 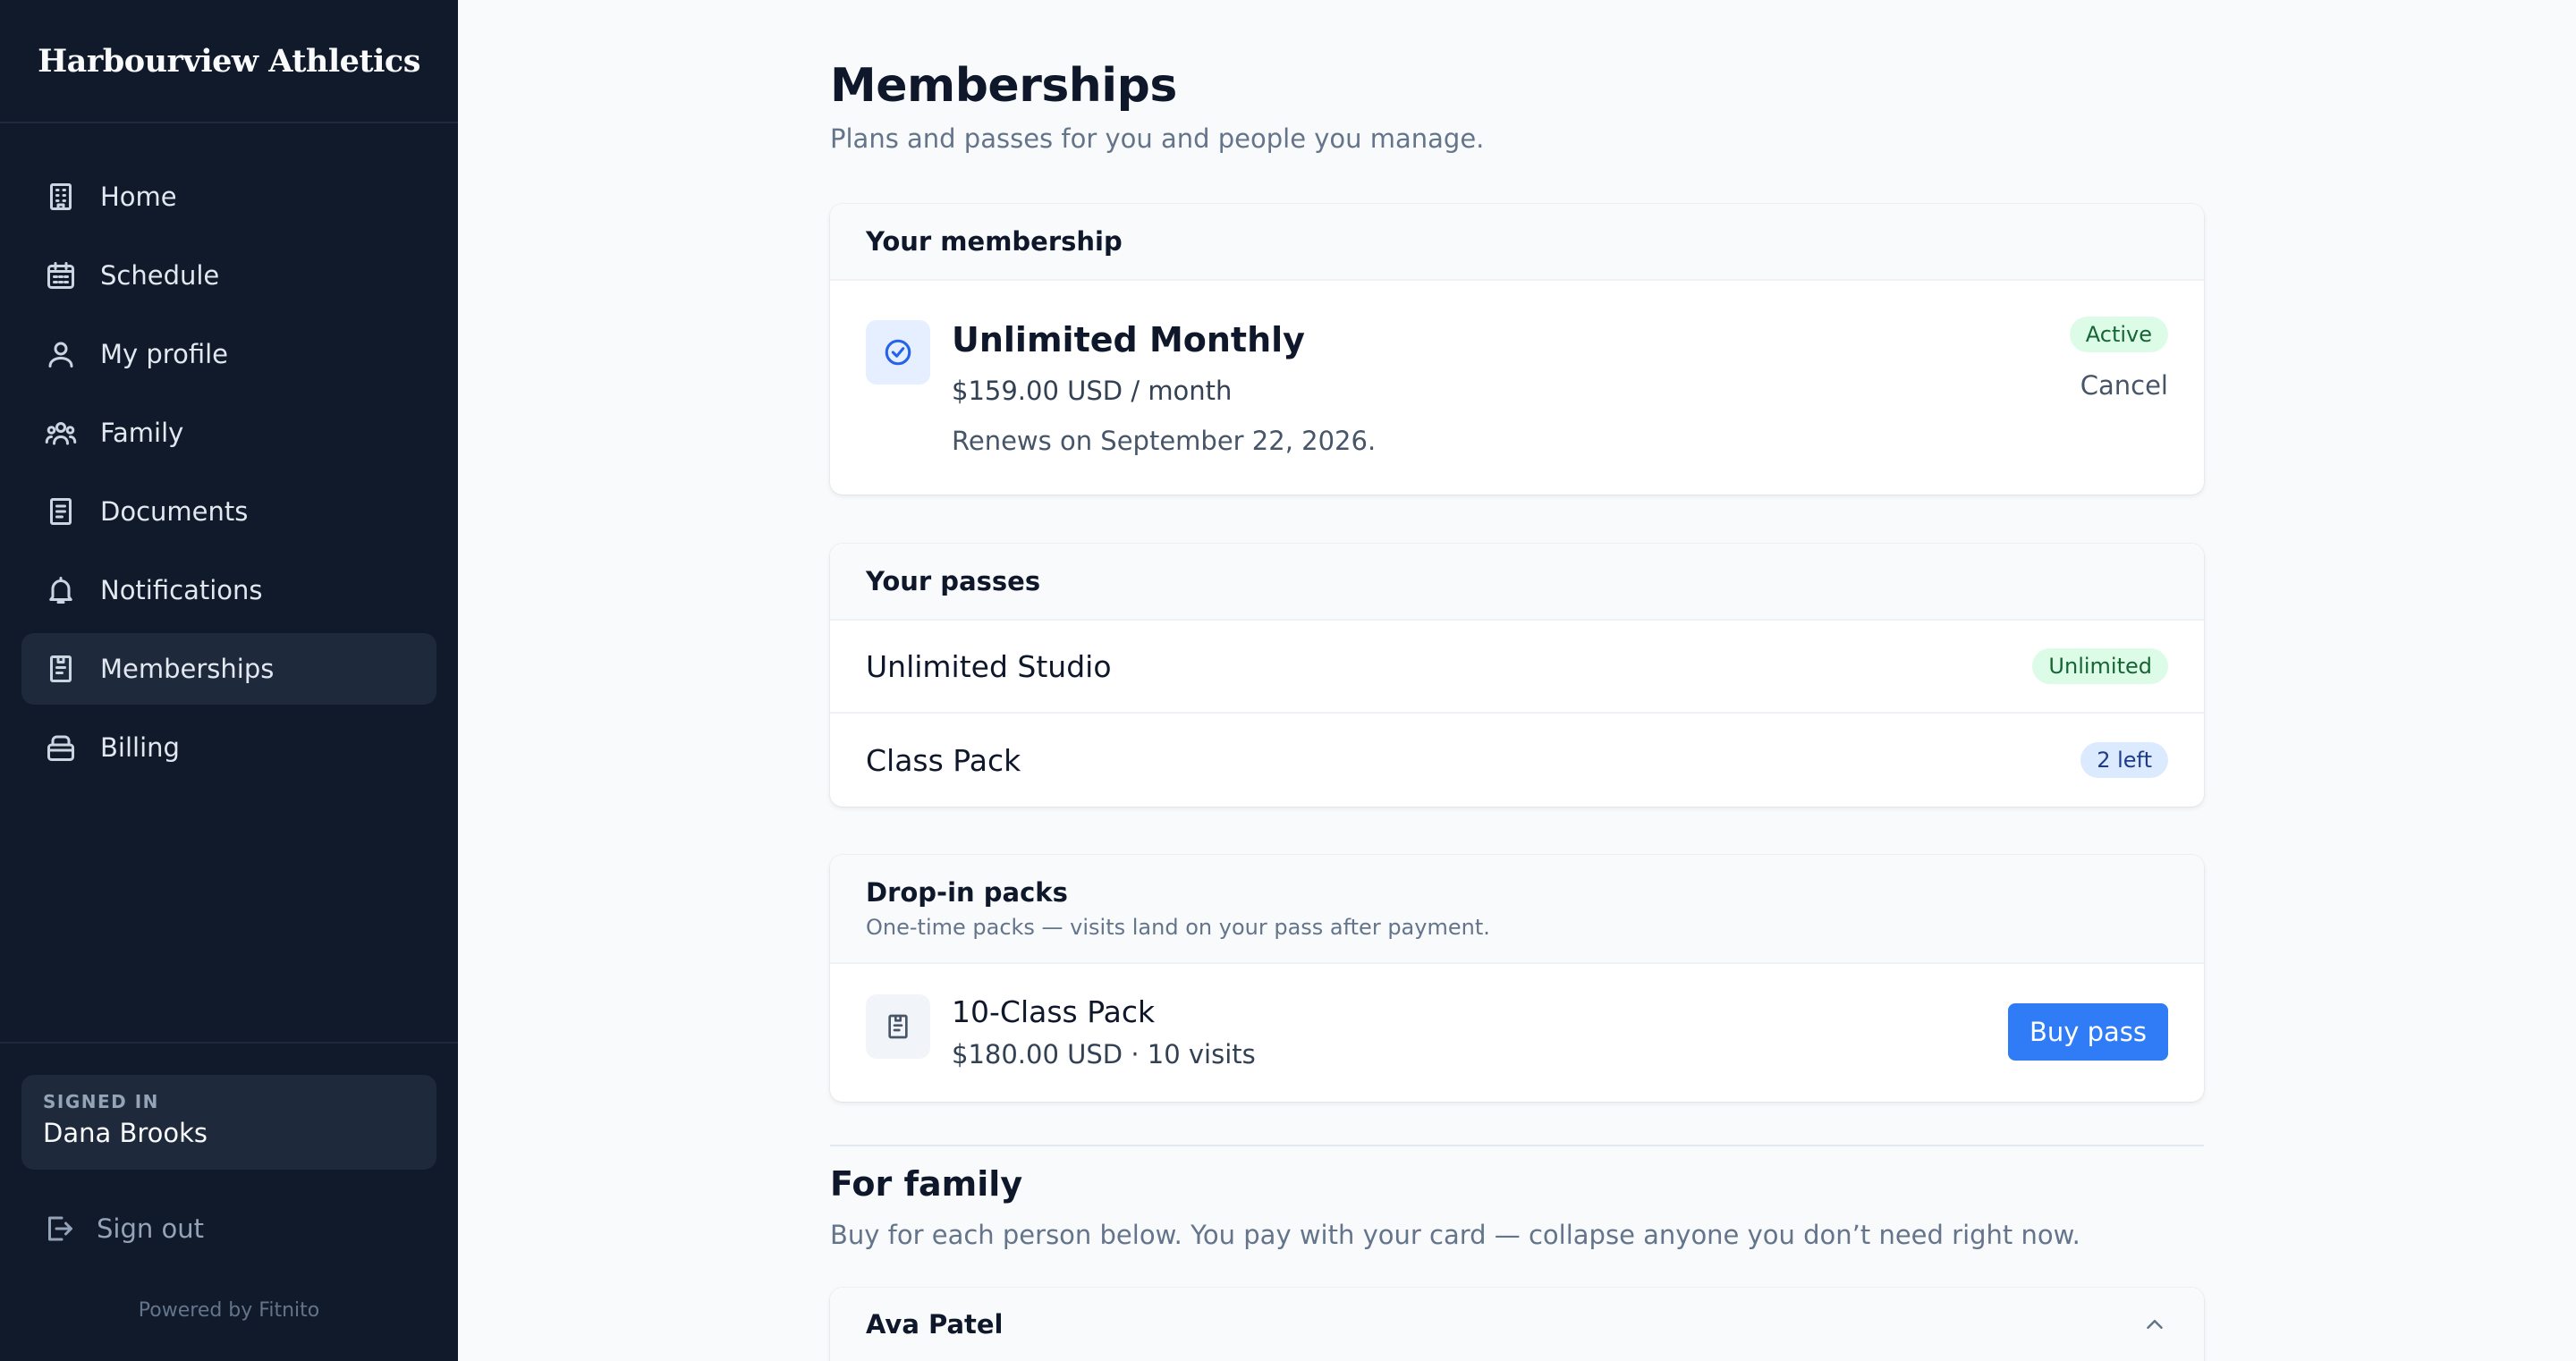 I want to click on sidebar-item-my-profile: My profile, so click(x=228, y=354).